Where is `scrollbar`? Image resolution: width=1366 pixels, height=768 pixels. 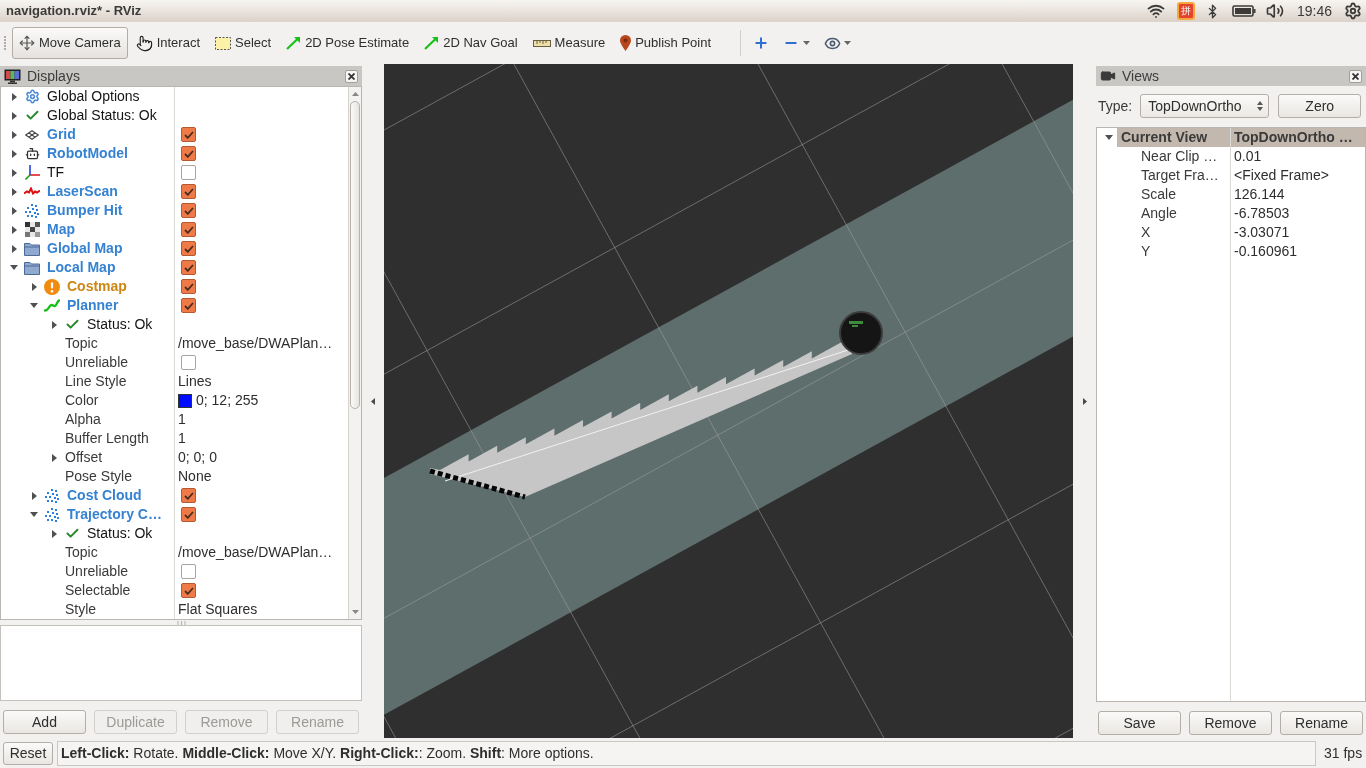 scrollbar is located at coordinates (354, 353).